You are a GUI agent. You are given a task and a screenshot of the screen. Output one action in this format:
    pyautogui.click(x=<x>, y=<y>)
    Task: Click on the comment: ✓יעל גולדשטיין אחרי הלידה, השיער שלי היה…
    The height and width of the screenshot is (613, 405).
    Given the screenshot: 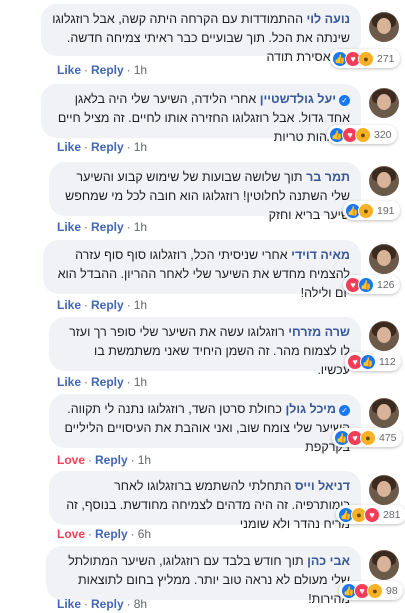 What is the action you would take?
    pyautogui.click(x=202, y=120)
    